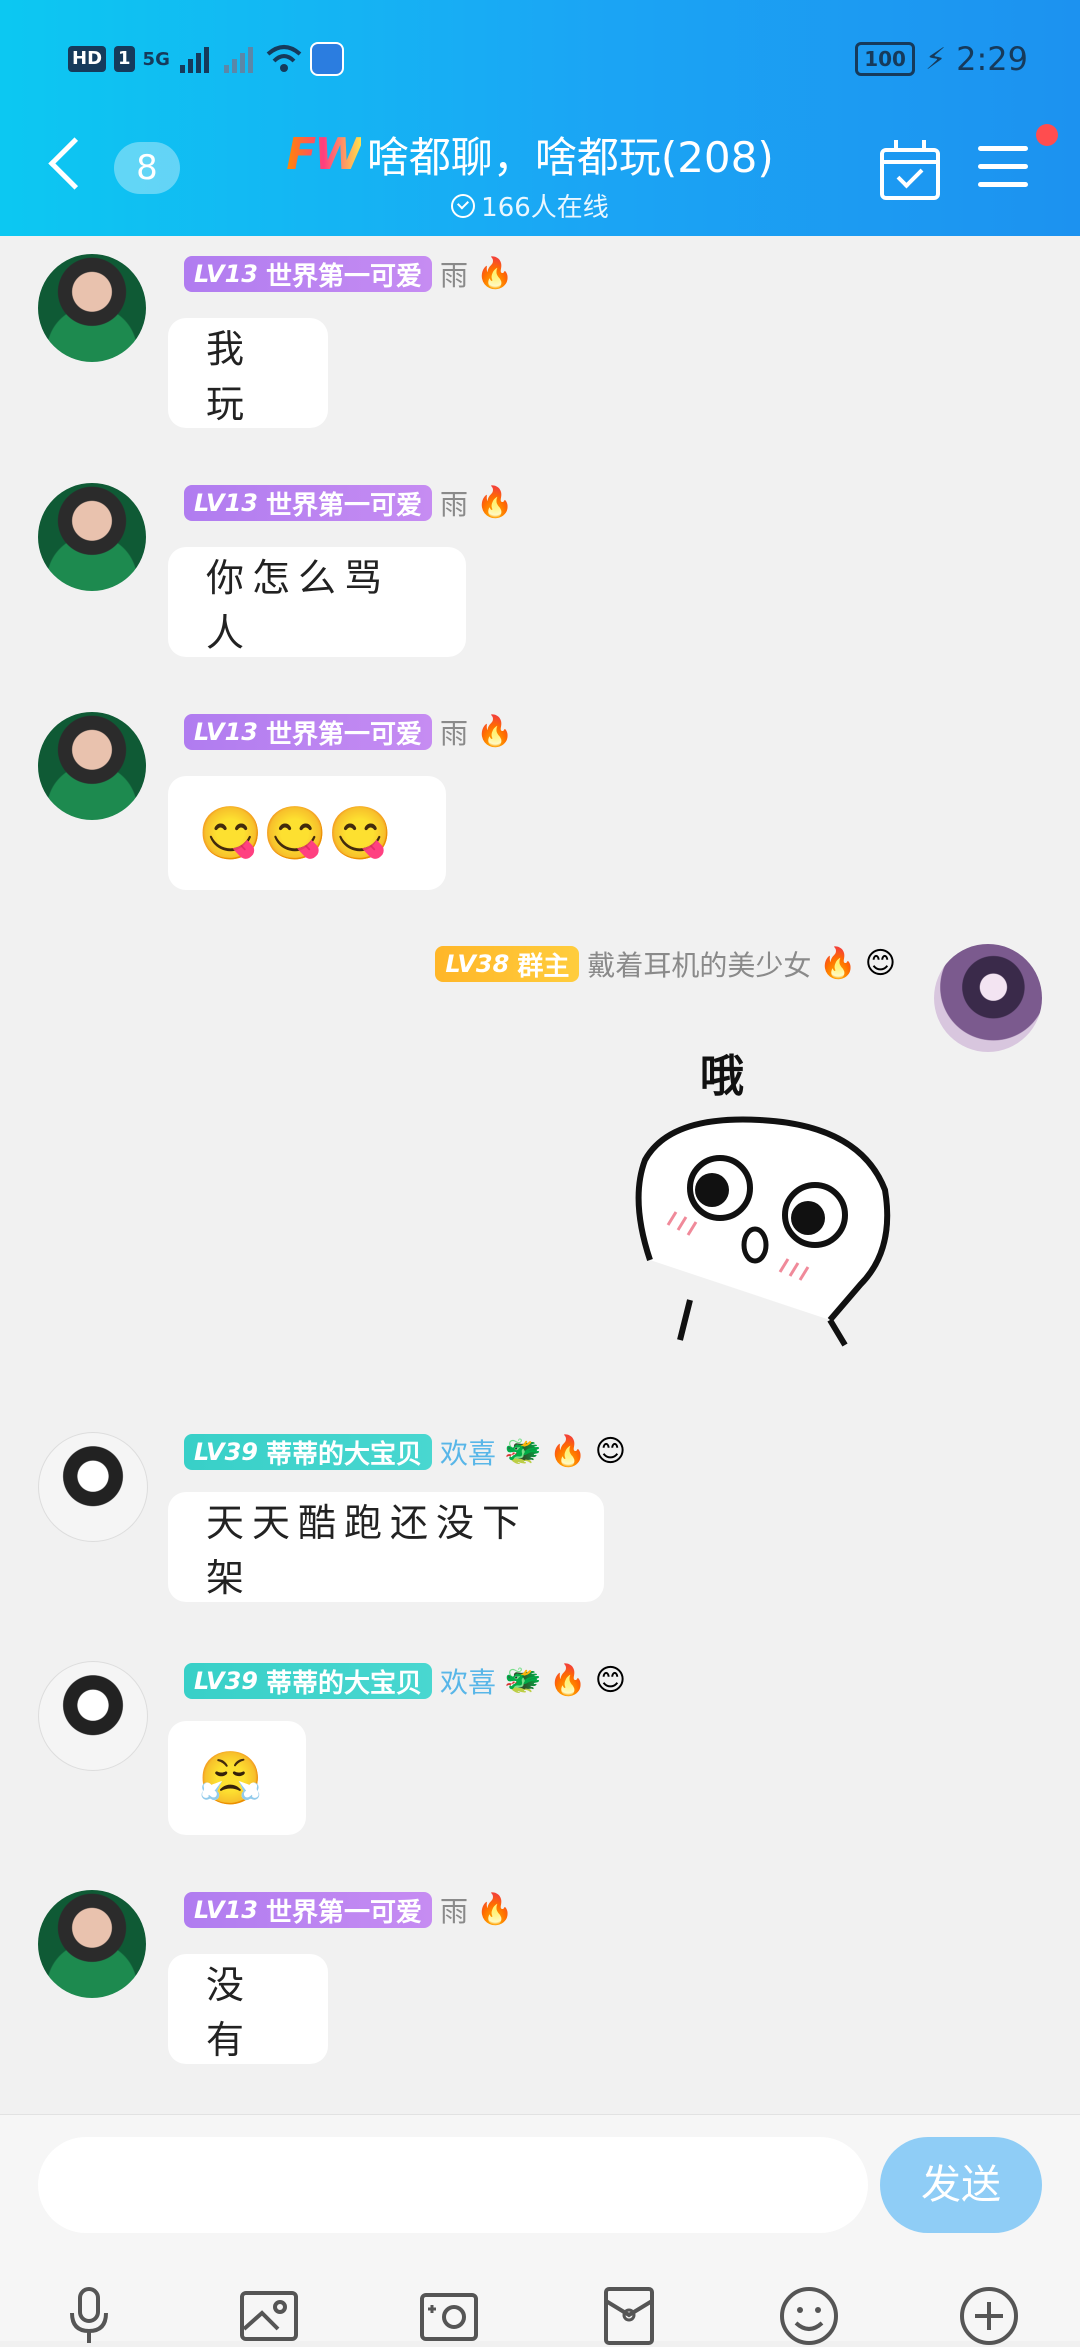 Image resolution: width=1080 pixels, height=2347 pixels. What do you see at coordinates (284, 58) in the screenshot?
I see `wifi-icon` at bounding box center [284, 58].